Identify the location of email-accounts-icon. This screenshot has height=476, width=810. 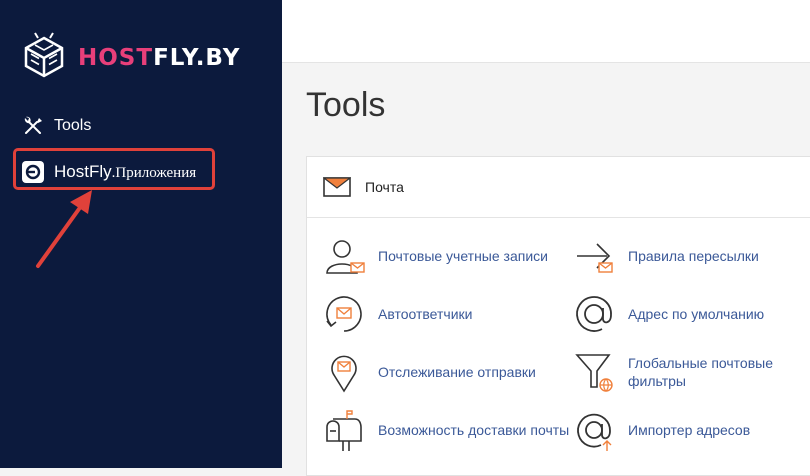
(344, 256).